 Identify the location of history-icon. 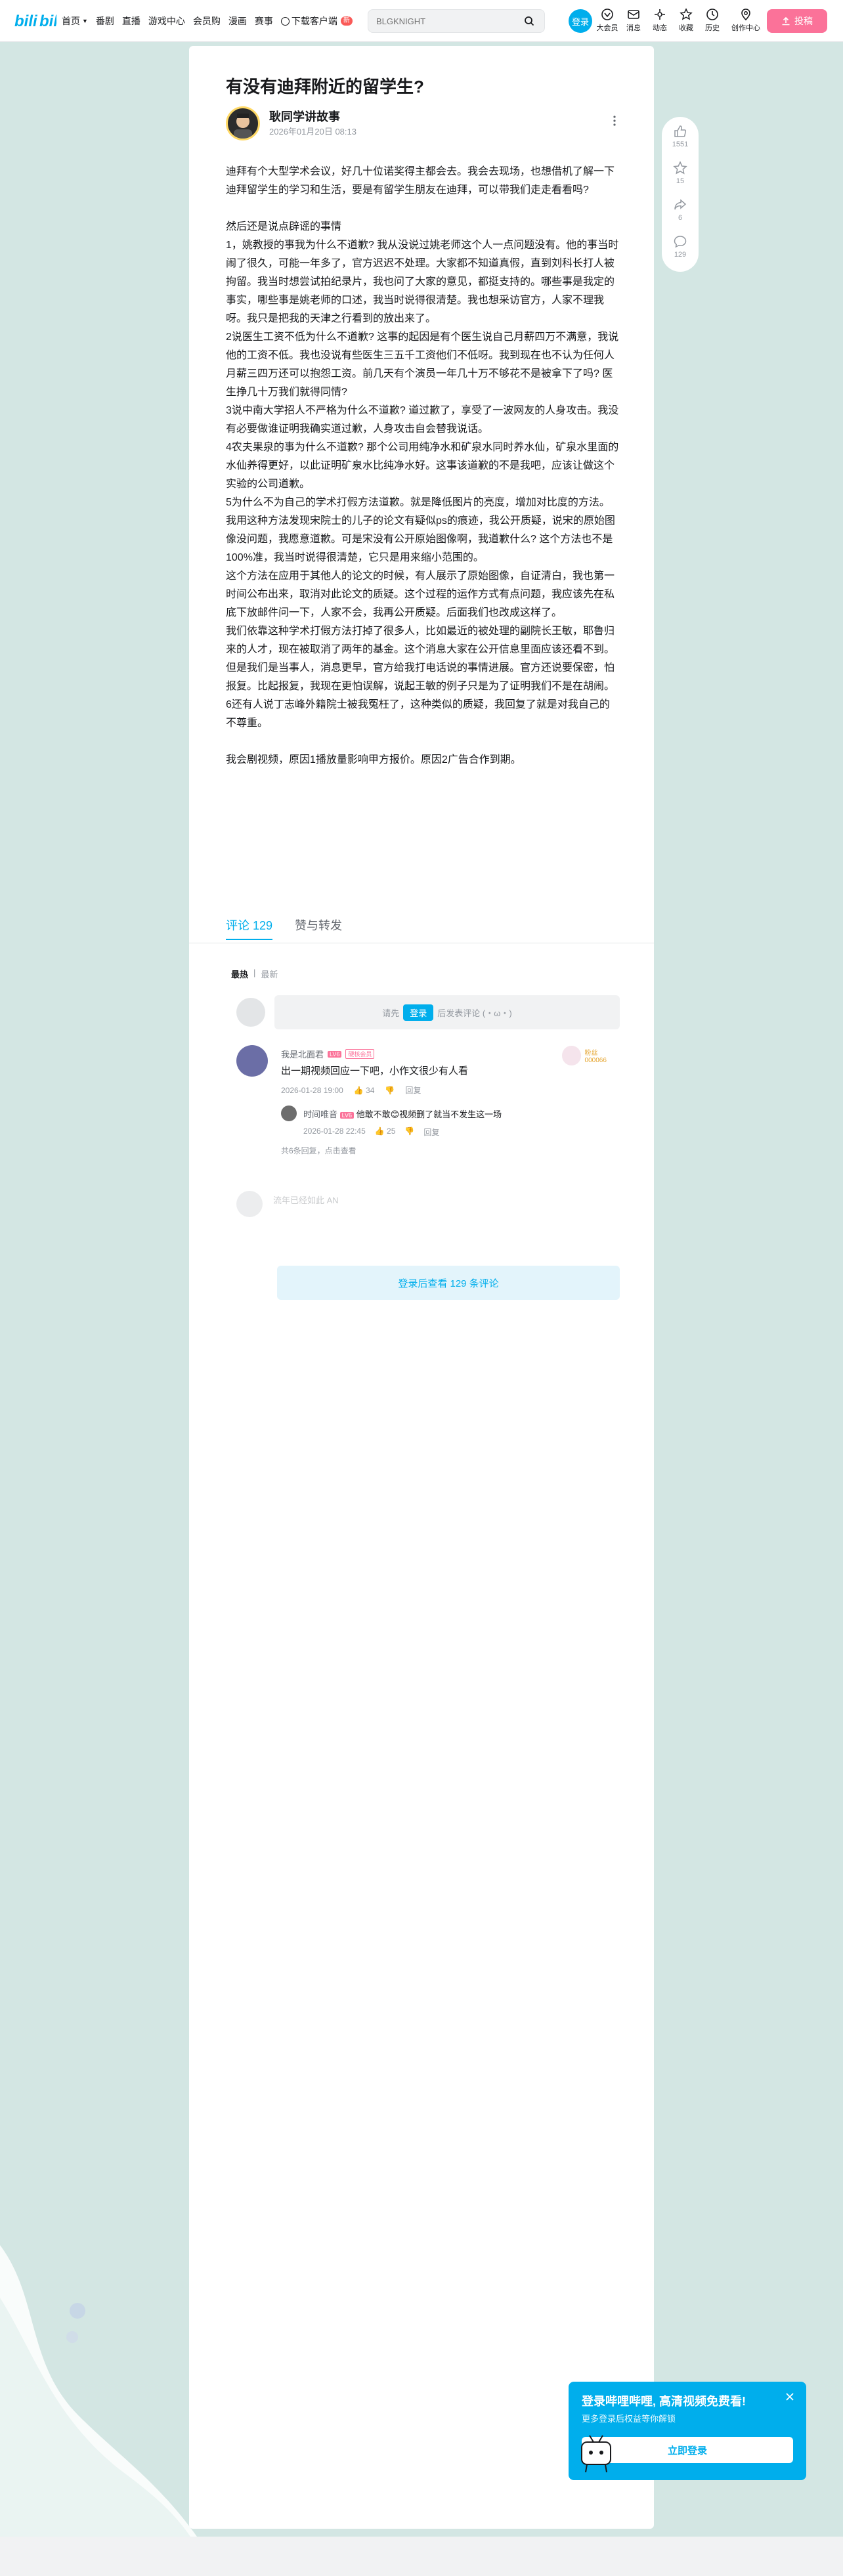
(712, 14).